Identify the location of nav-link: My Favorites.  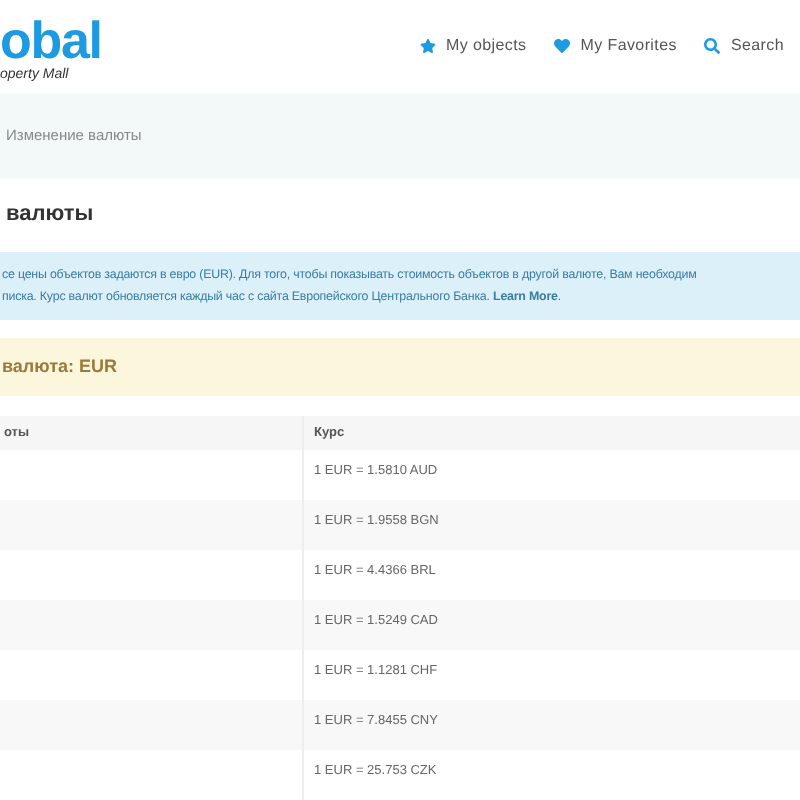
(615, 46).